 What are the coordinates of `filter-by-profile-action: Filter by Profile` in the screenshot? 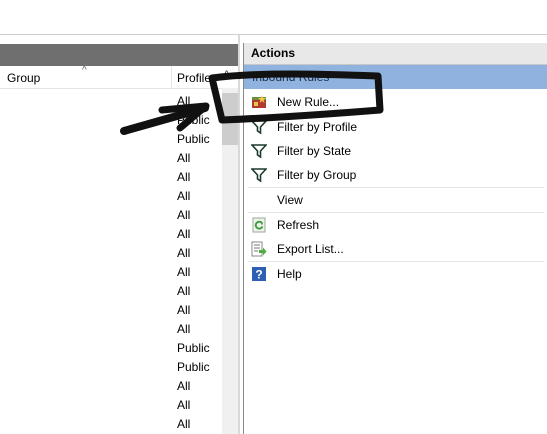 It's located at (395, 127).